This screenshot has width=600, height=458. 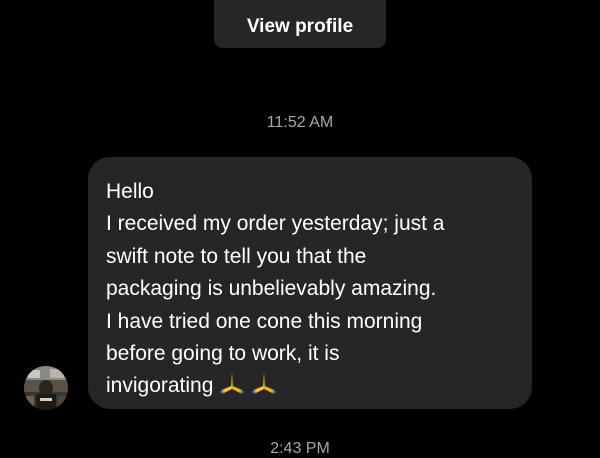 I want to click on avatar, so click(x=46, y=388).